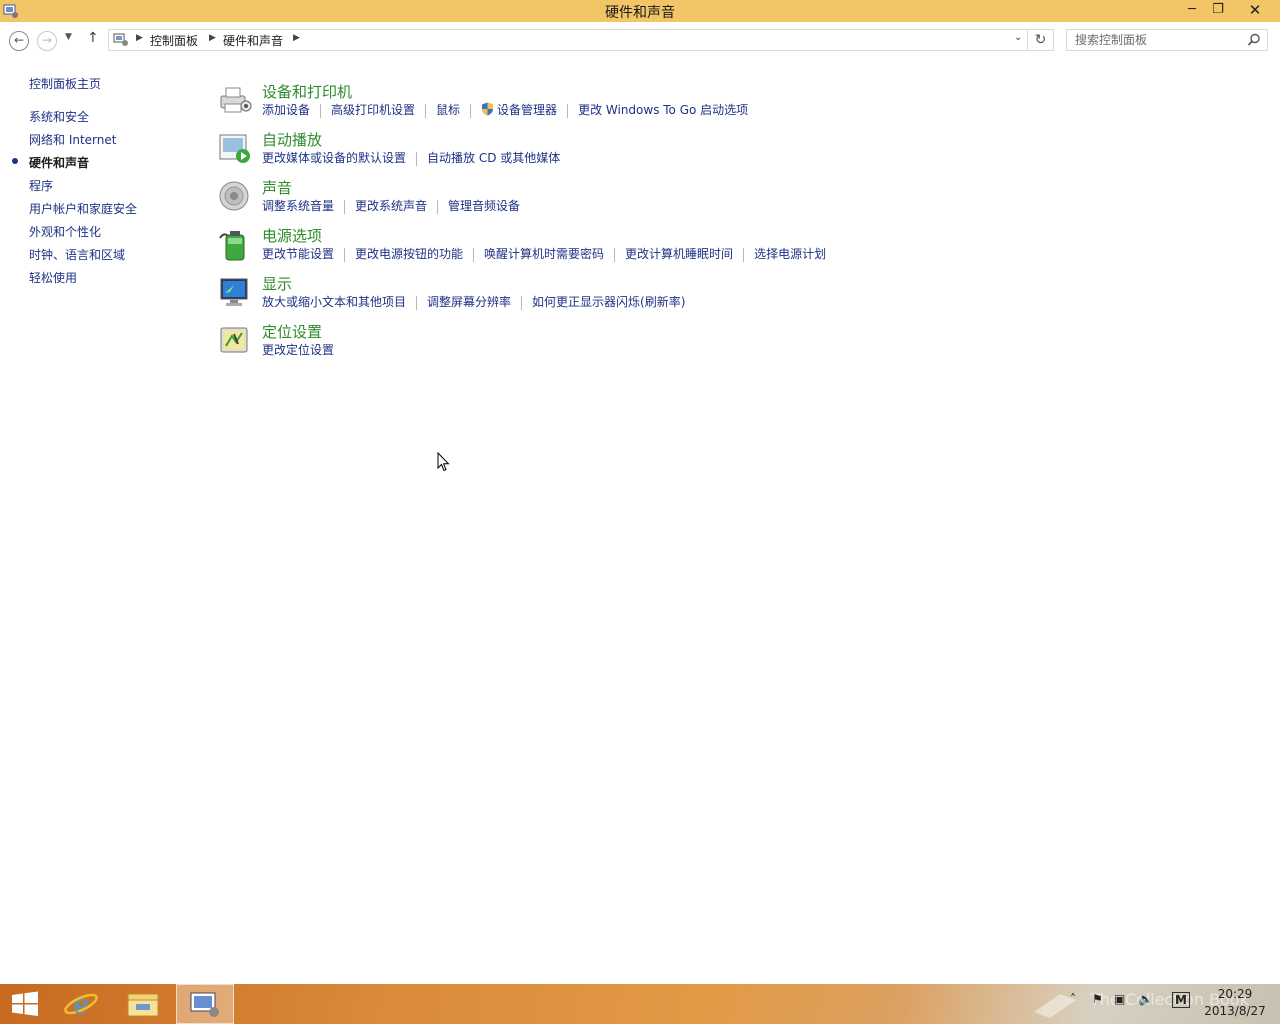  Describe the element at coordinates (83, 208) in the screenshot. I see `sidebar-item-user-accounts: 用户帐户和家庭安全` at that location.